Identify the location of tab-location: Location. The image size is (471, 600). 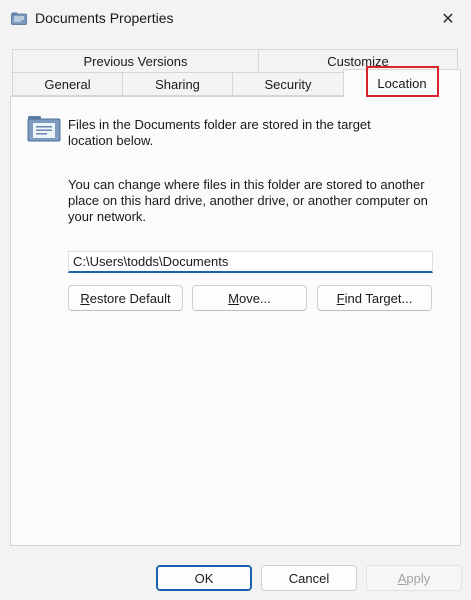
(402, 83).